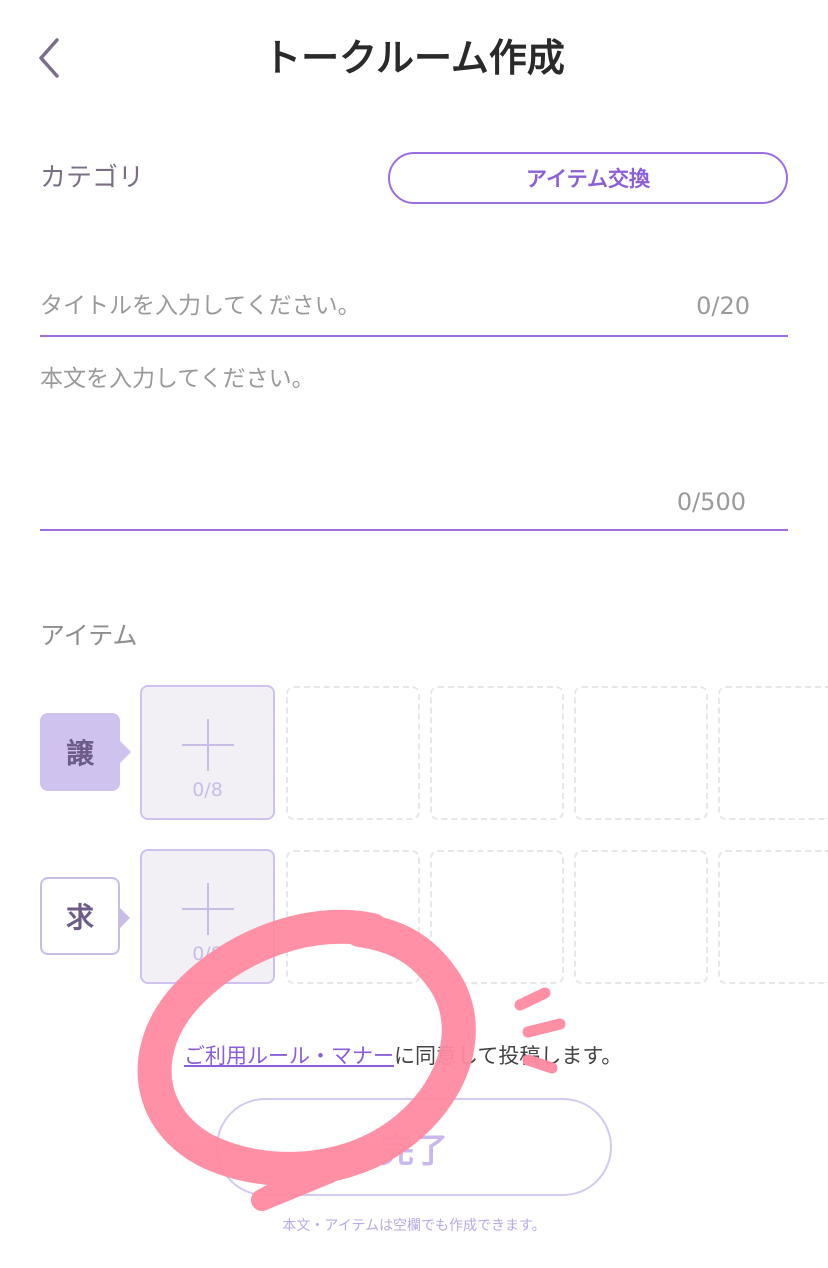  What do you see at coordinates (207, 916) in the screenshot?
I see `want-add-item-button: 0/8` at bounding box center [207, 916].